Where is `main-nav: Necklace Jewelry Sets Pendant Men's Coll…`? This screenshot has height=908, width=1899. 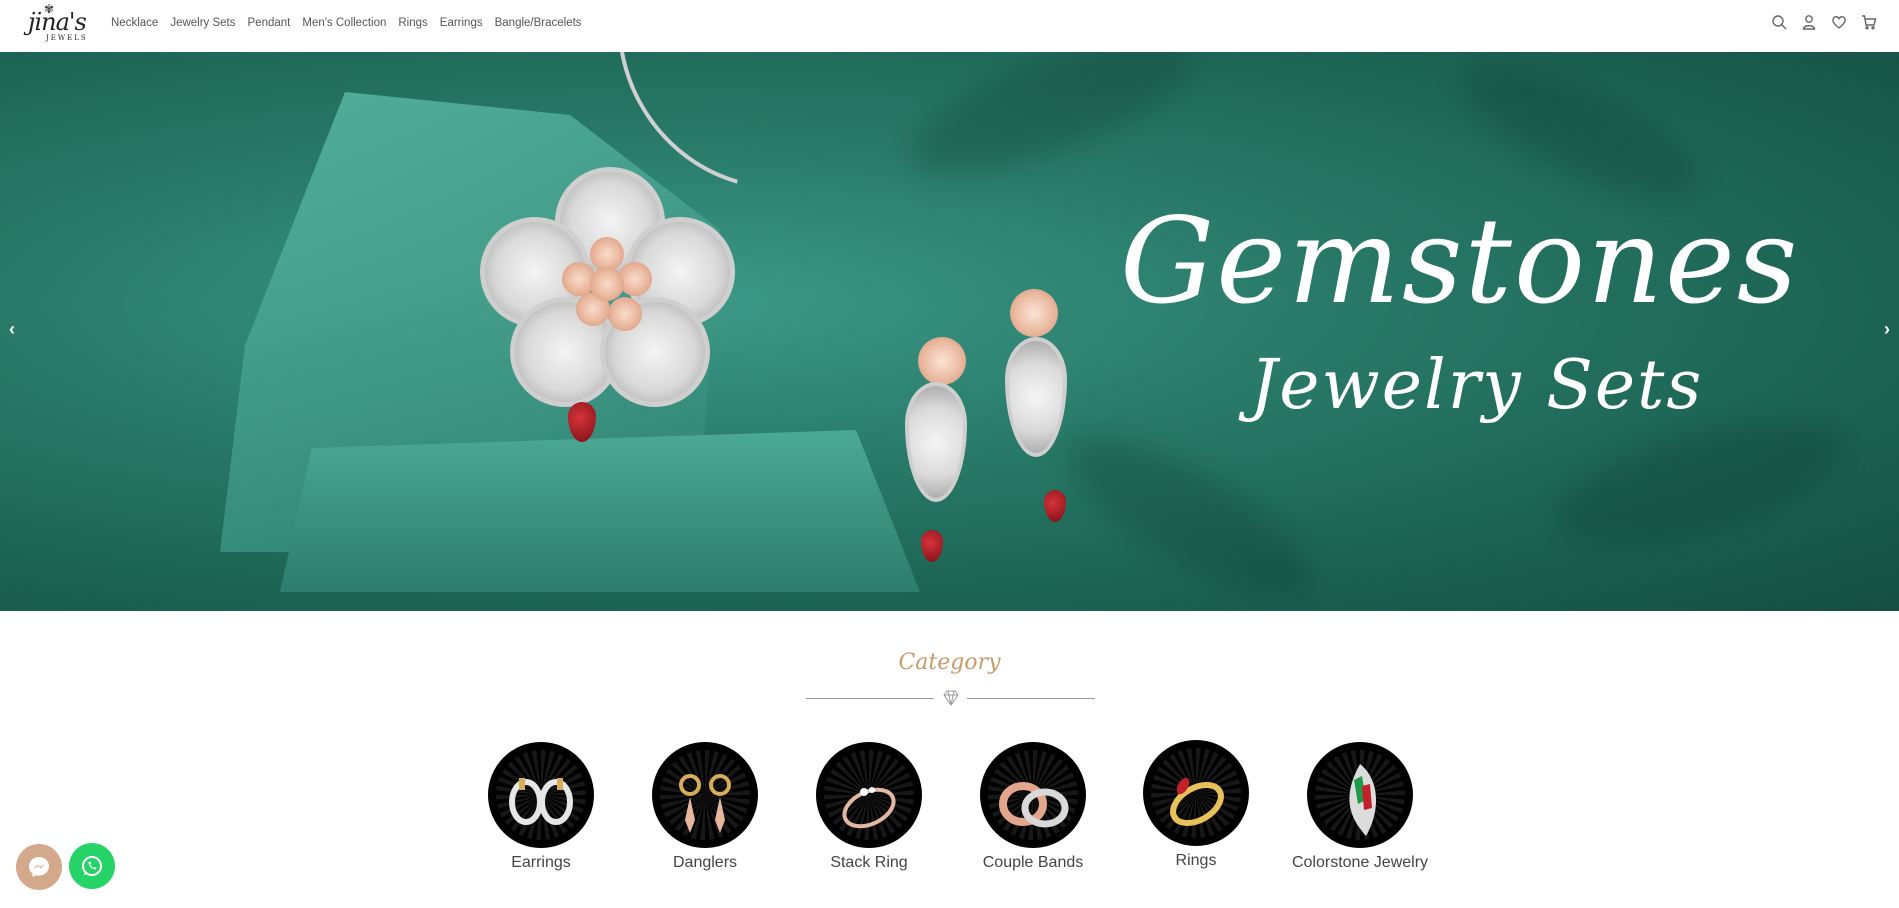 main-nav: Necklace Jewelry Sets Pendant Men's Coll… is located at coordinates (352, 23).